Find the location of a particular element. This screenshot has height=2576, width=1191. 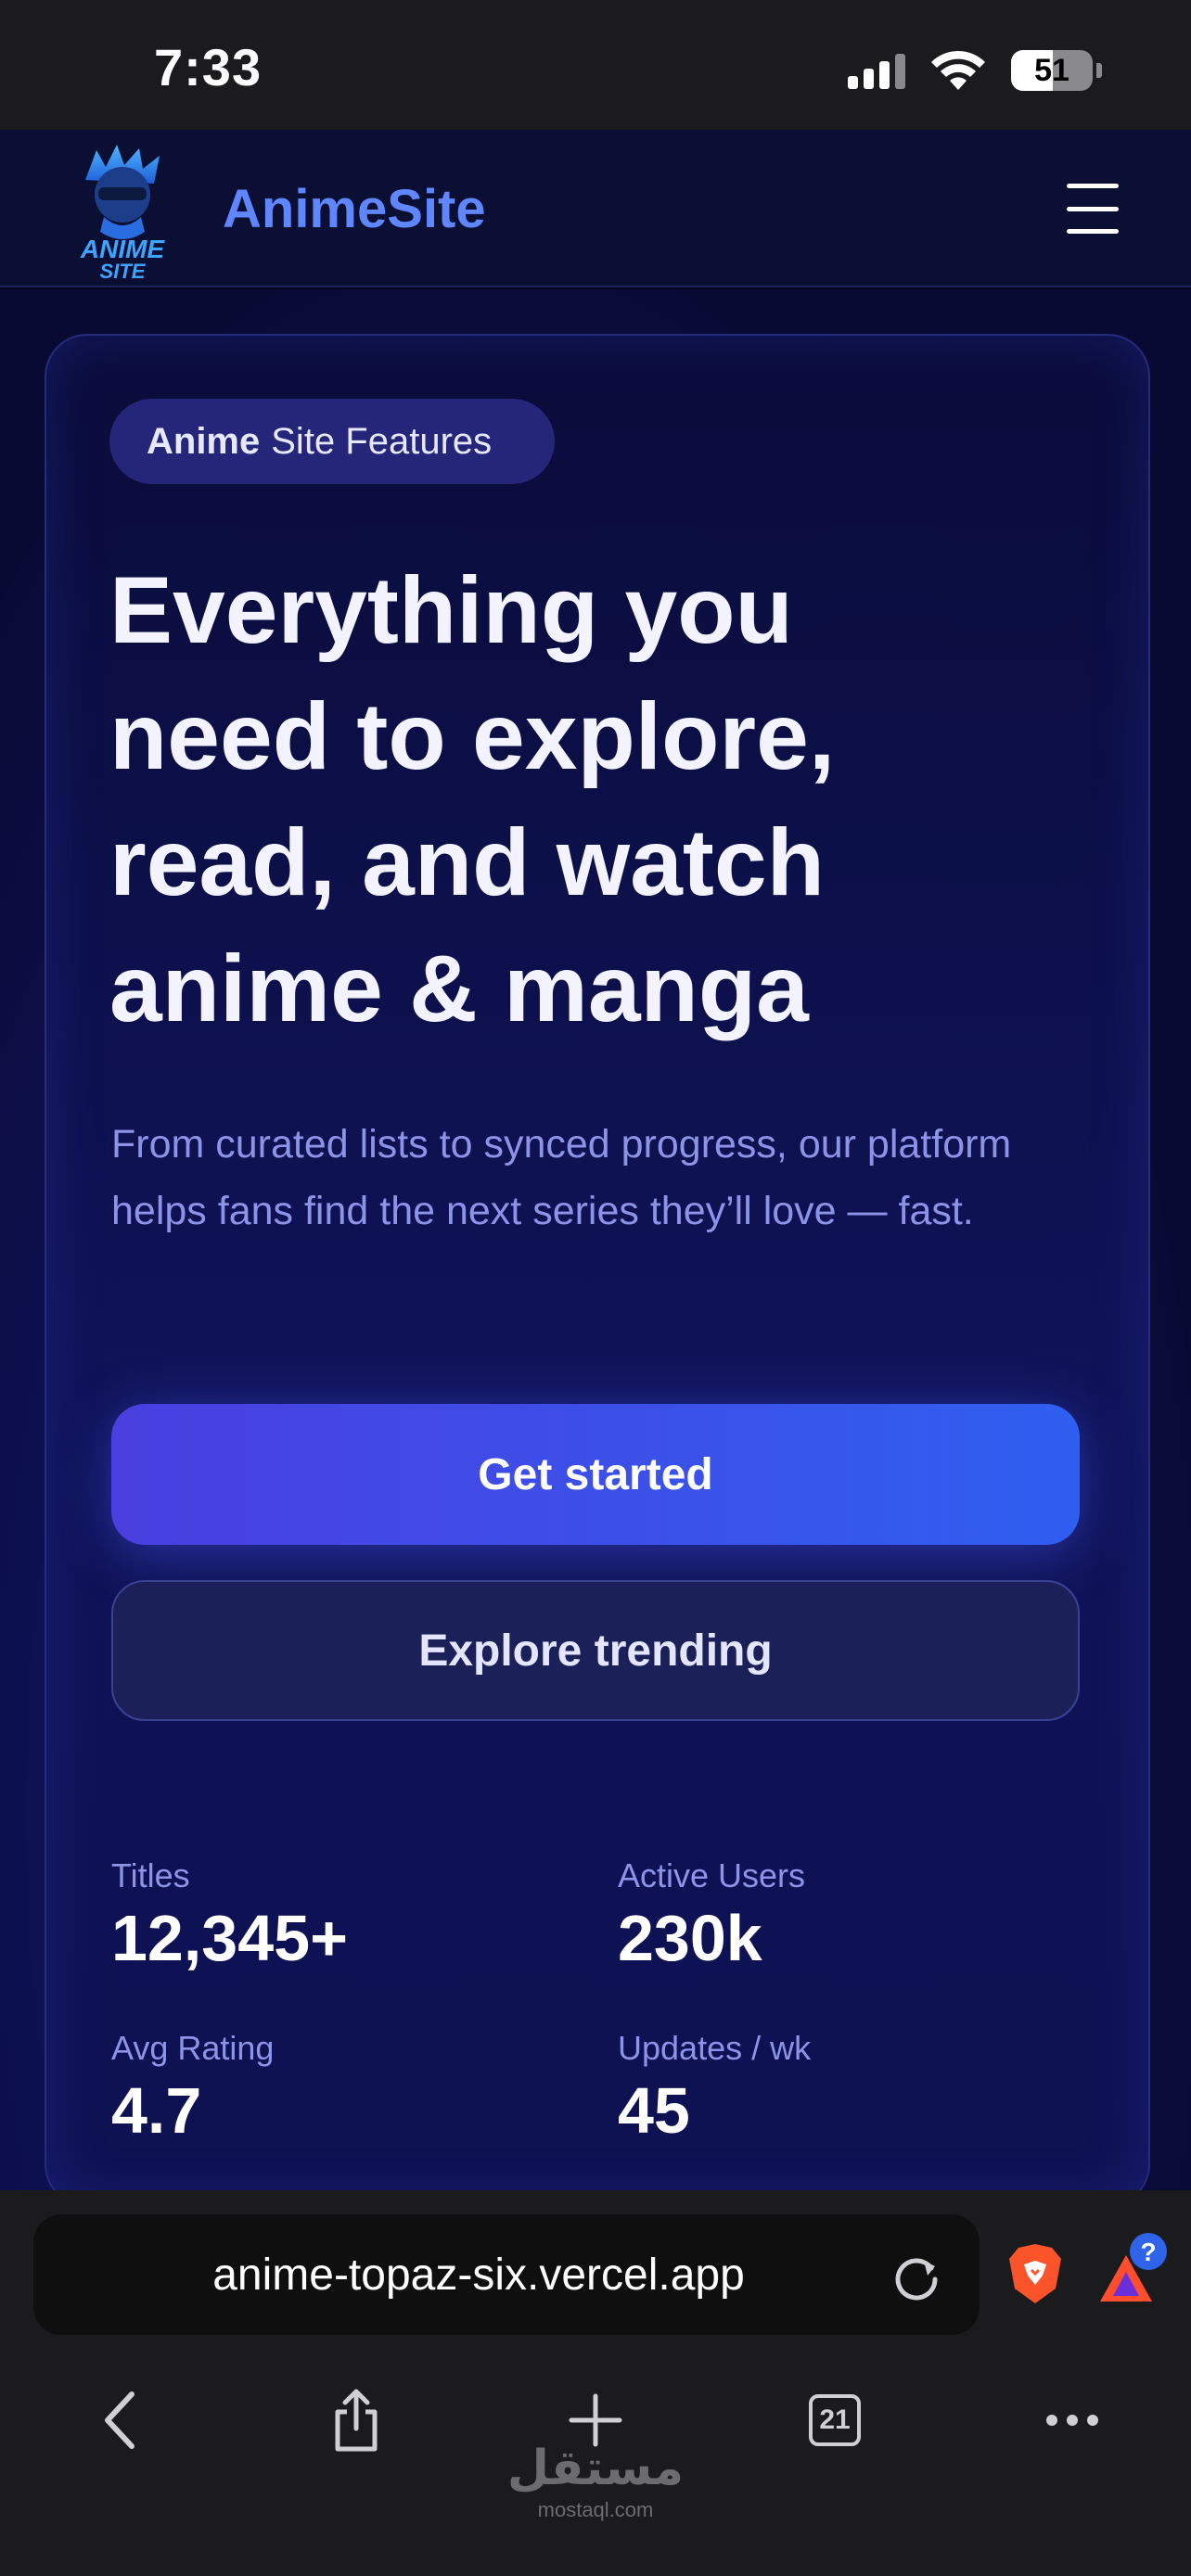

hamburger-menu-icon is located at coordinates (1093, 209).